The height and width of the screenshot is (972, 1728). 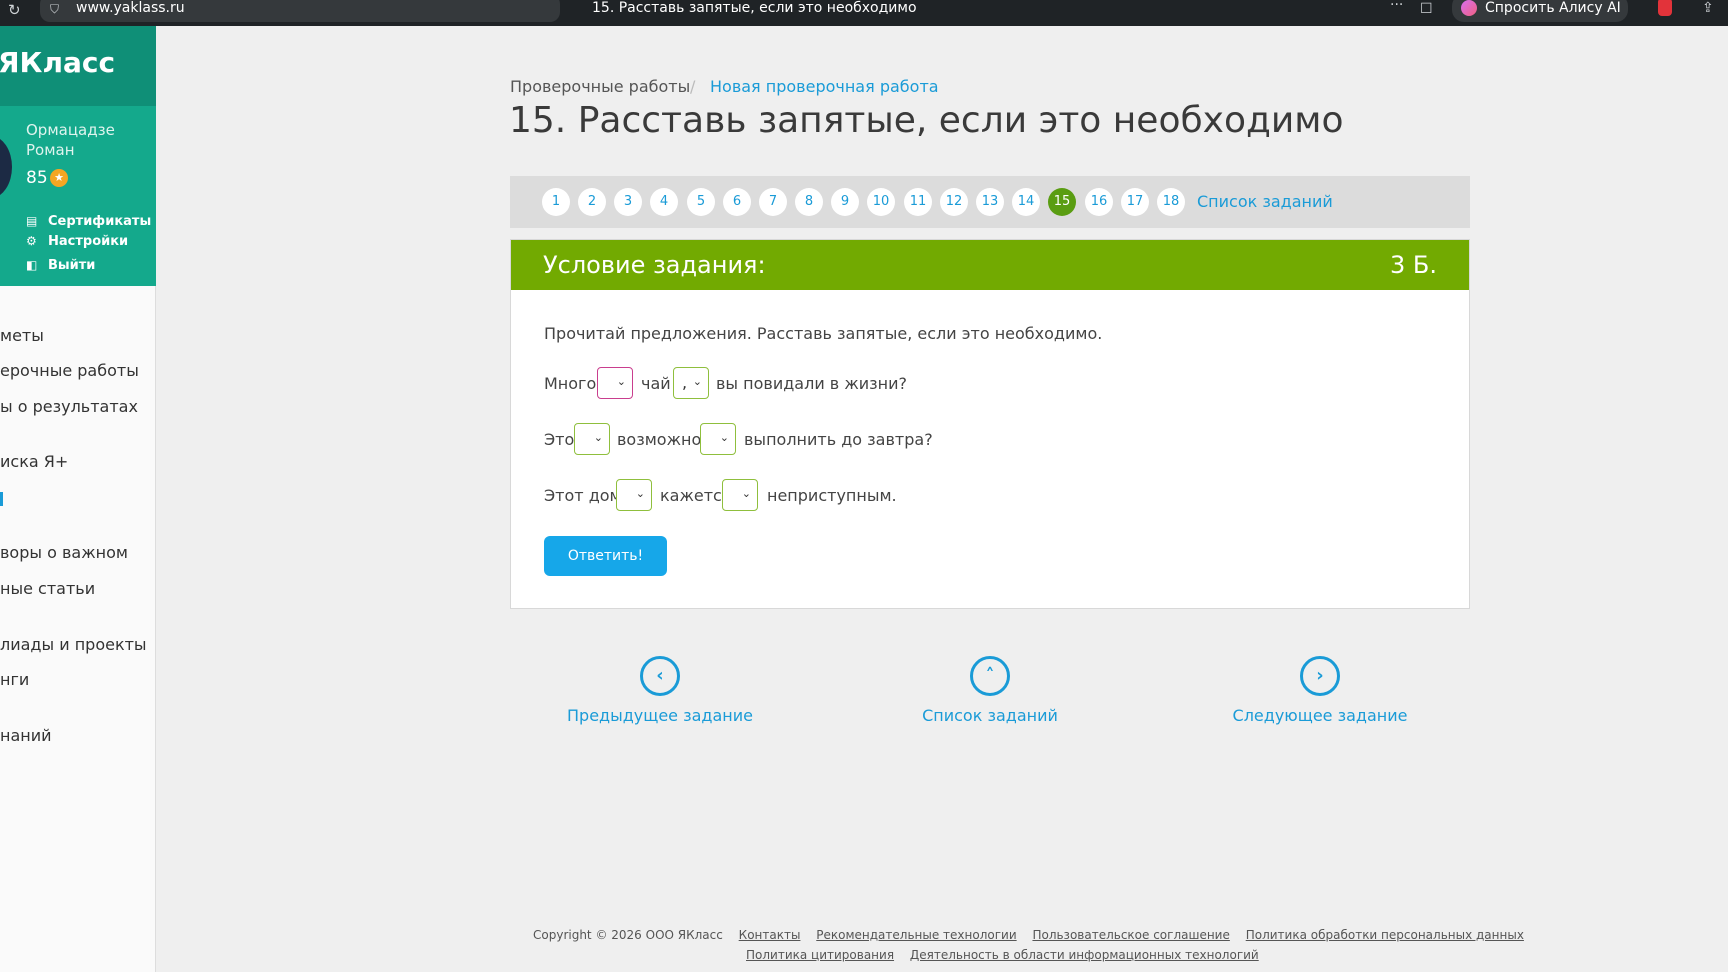 I want to click on sentence-word: Этот дом, so click(x=583, y=495).